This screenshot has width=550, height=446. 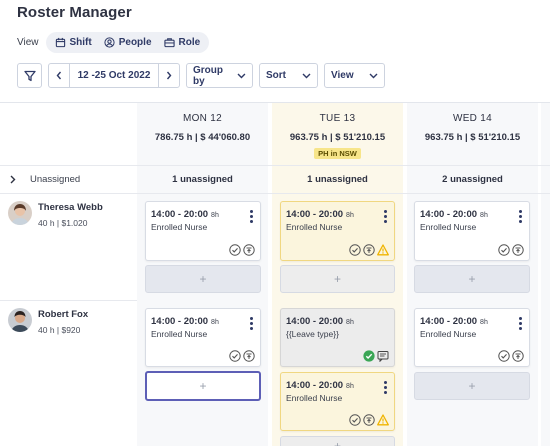 I want to click on thu-column-bg, so click(x=545, y=274).